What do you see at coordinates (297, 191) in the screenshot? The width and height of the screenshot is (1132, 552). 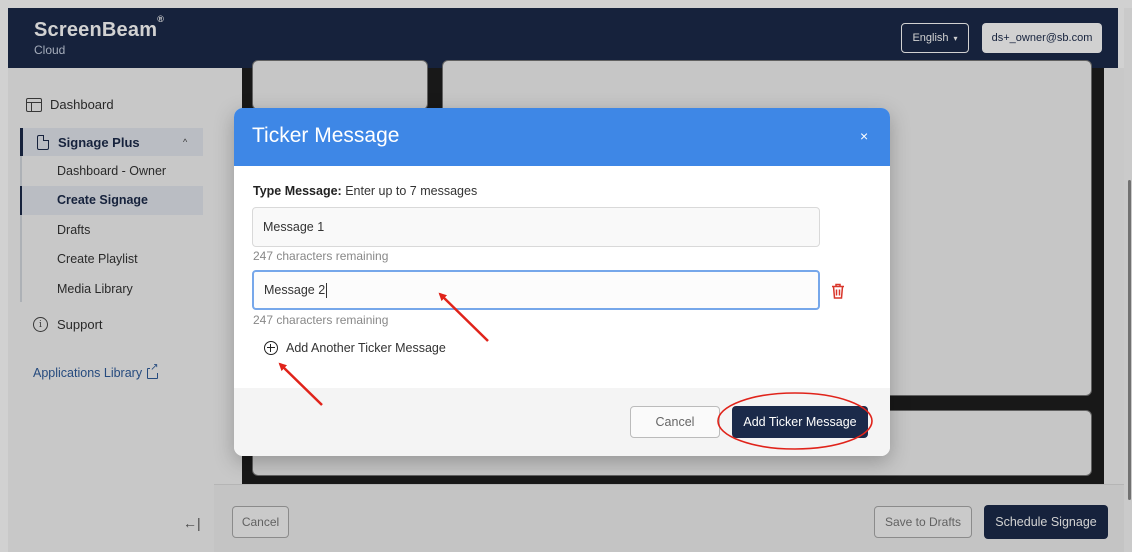 I see `type-message-title: Type Message:` at bounding box center [297, 191].